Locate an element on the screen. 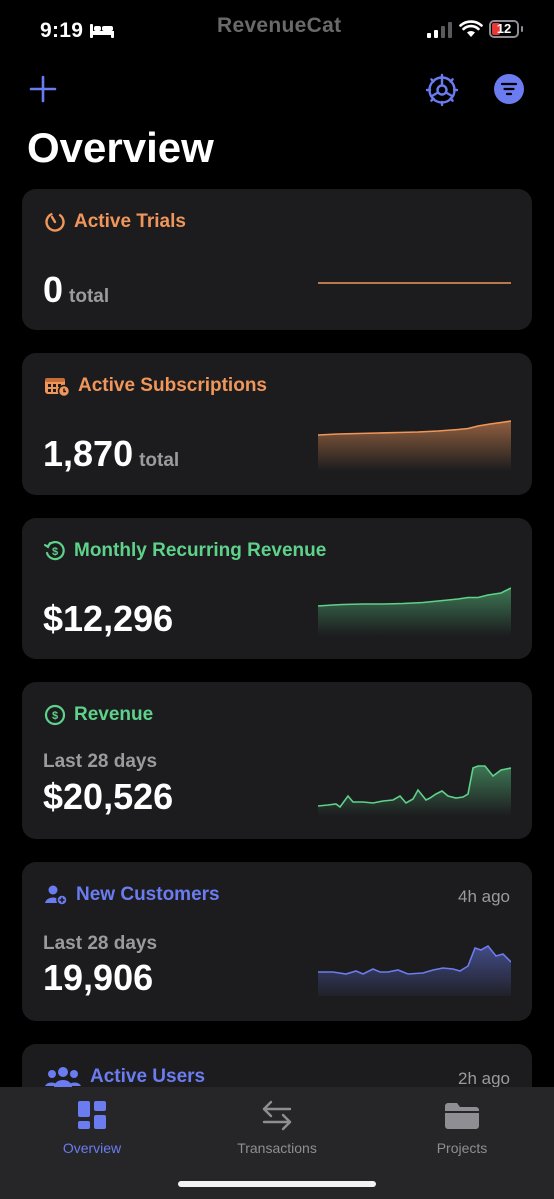 The image size is (554, 1199). calendar-icon is located at coordinates (57, 387).